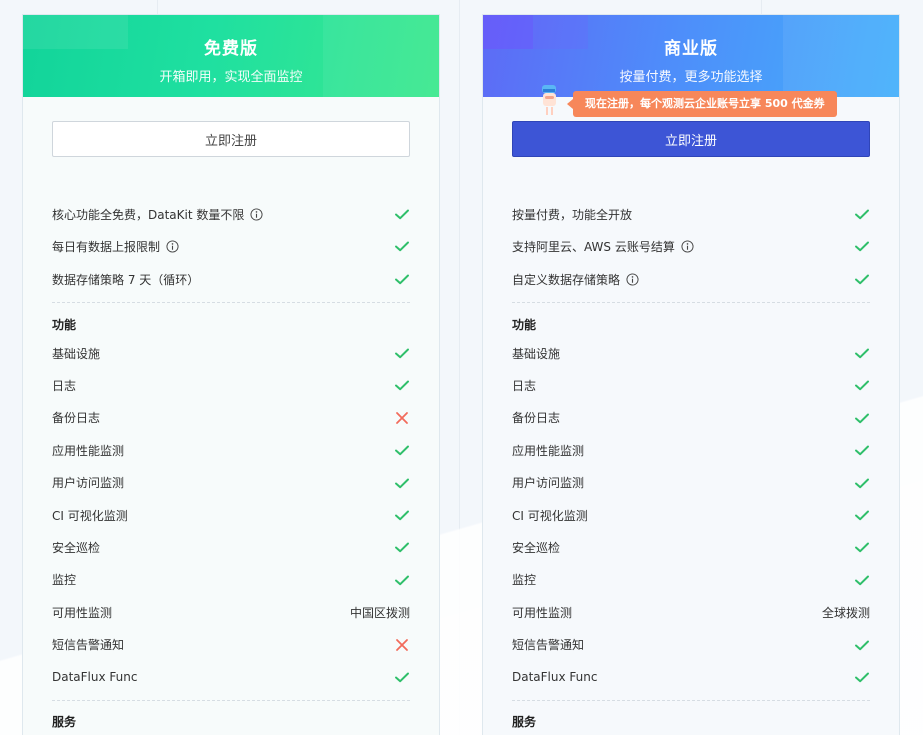  What do you see at coordinates (231, 612) in the screenshot?
I see `feature-row: 可用性监测 中国区拨测` at bounding box center [231, 612].